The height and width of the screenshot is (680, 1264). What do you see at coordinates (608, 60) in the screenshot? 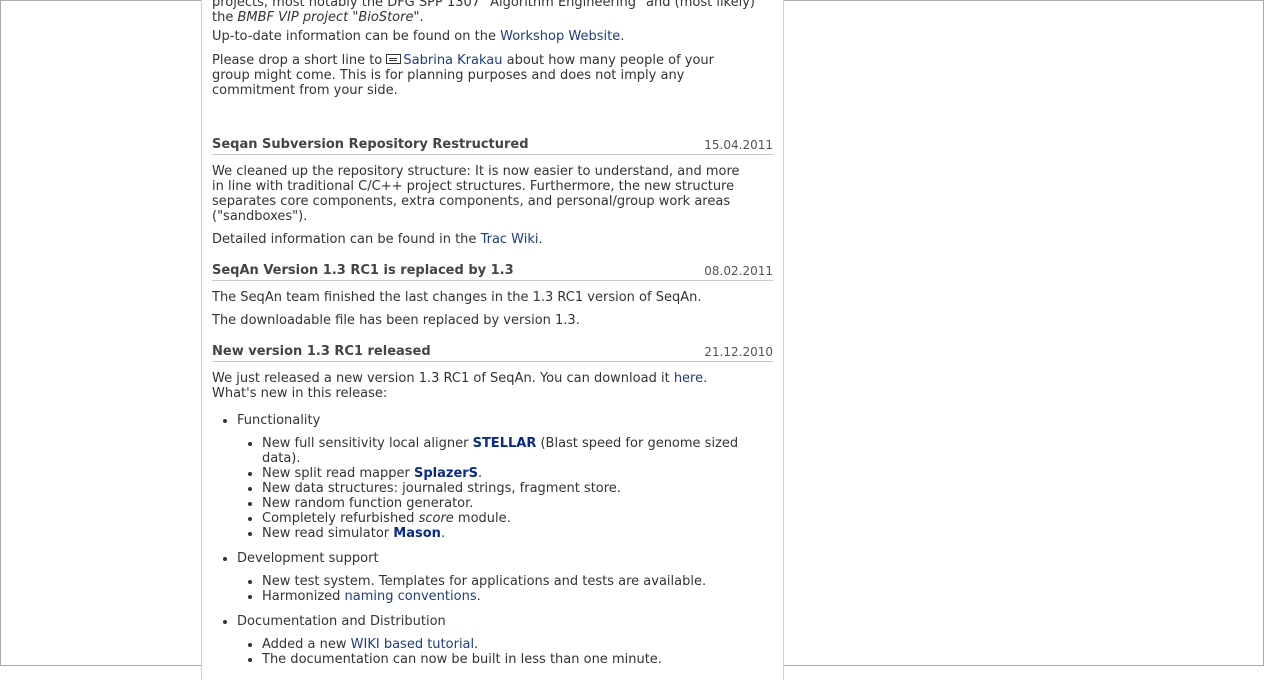
I see `text: about how many people of your` at bounding box center [608, 60].